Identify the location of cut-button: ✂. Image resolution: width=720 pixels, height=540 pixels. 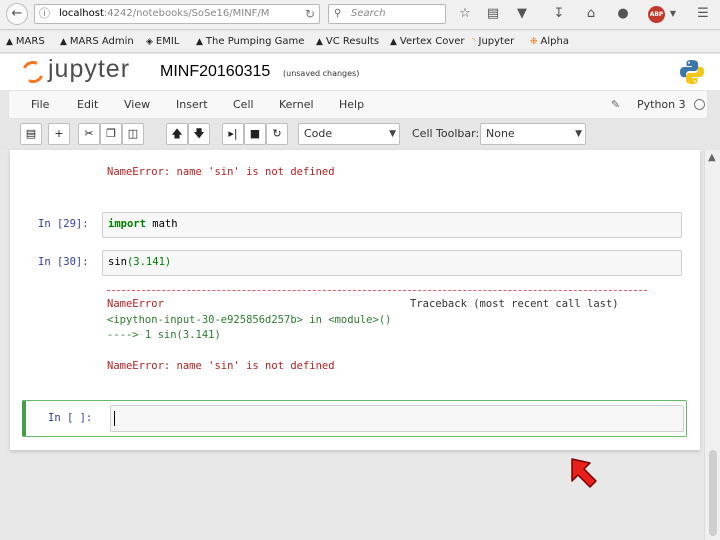
(89, 134).